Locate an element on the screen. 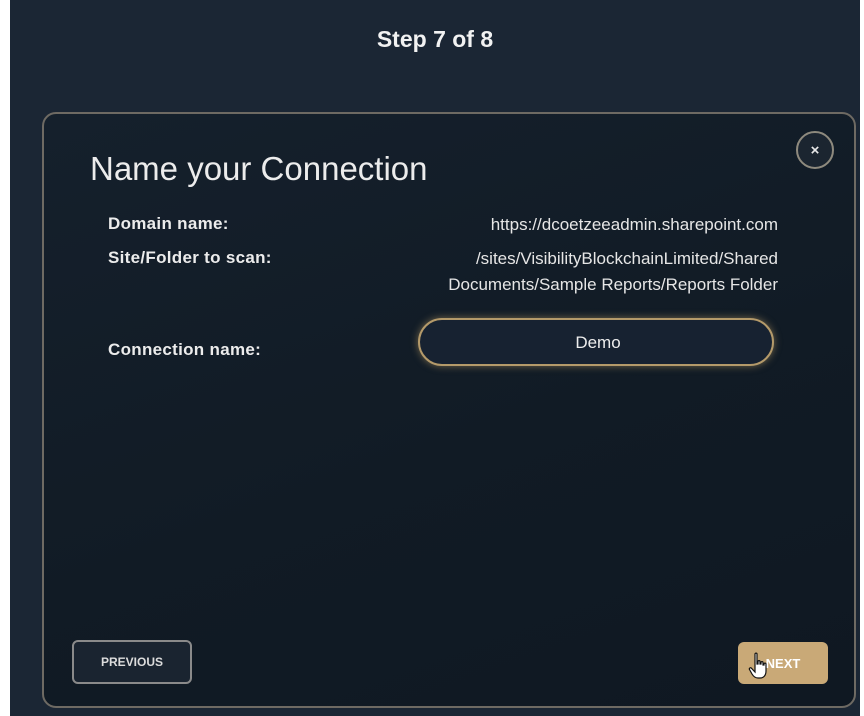 This screenshot has width=864, height=716. domain-name-label: Domain name: is located at coordinates (168, 223).